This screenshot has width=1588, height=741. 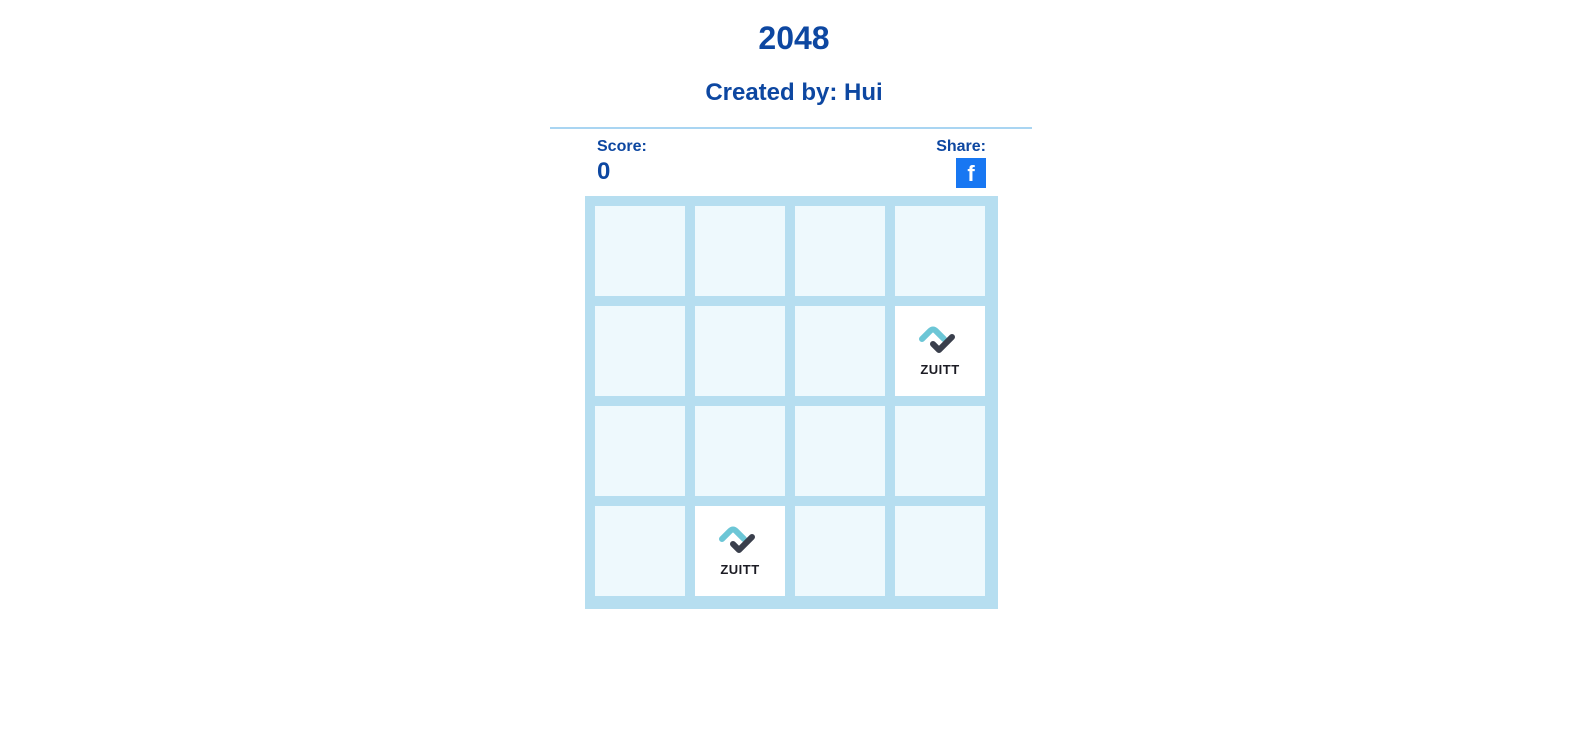 I want to click on header-divider, so click(x=791, y=128).